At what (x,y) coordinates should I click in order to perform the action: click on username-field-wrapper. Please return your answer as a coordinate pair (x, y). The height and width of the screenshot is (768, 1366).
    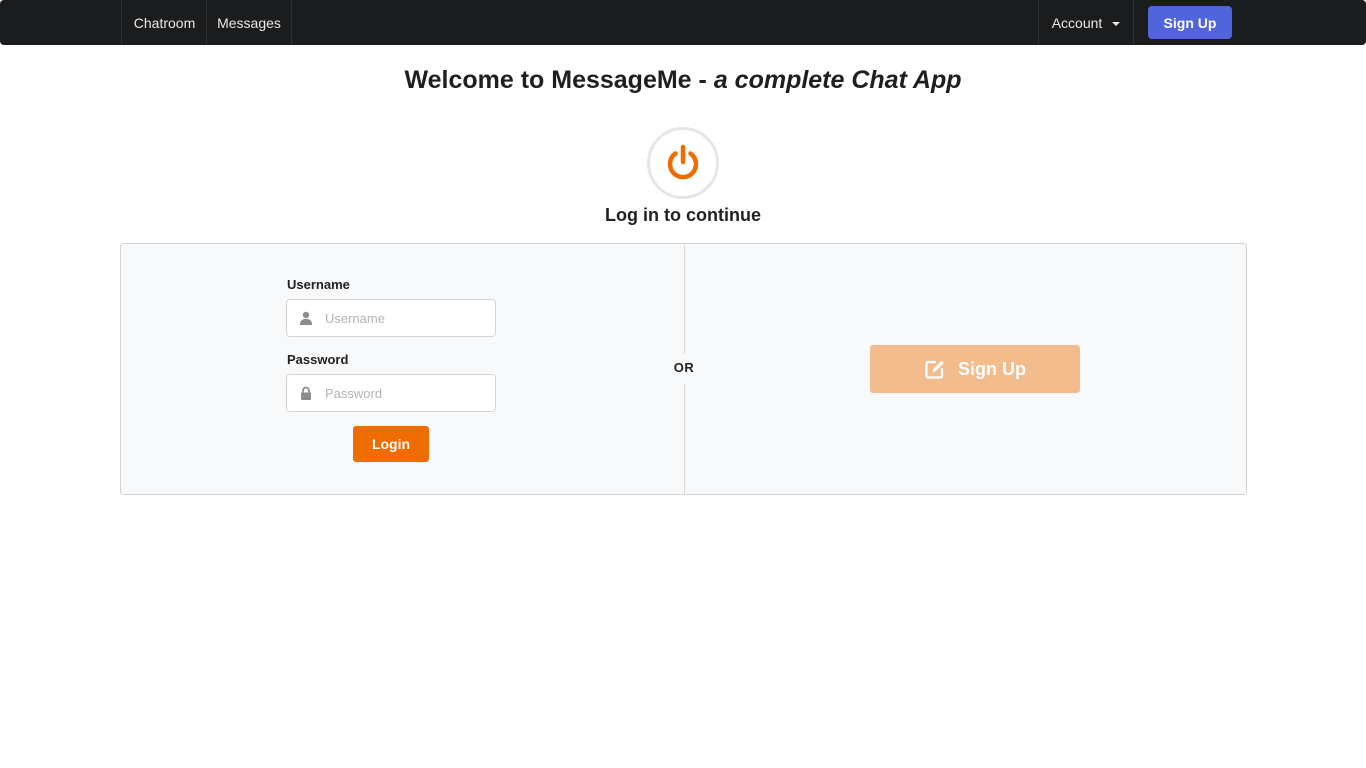
    Looking at the image, I should click on (391, 318).